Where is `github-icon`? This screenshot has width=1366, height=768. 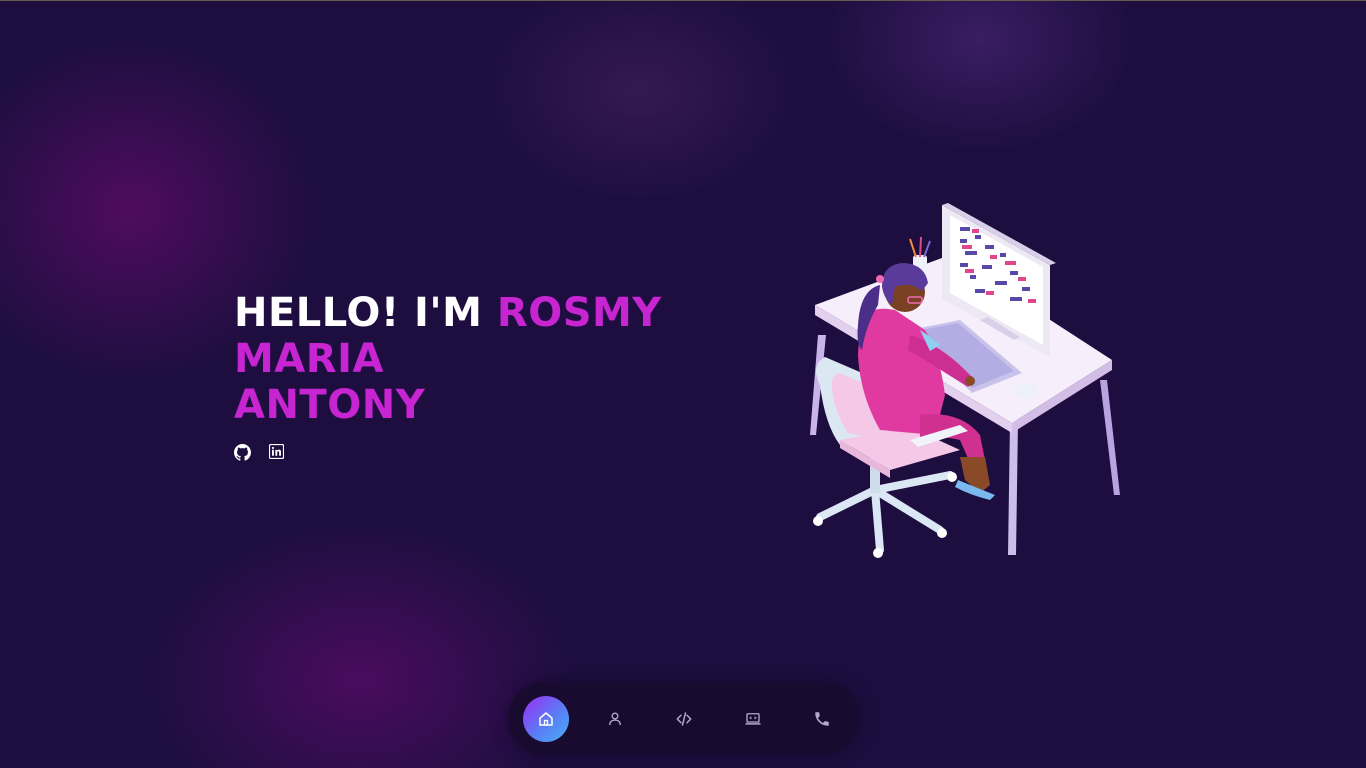
github-icon is located at coordinates (242, 452).